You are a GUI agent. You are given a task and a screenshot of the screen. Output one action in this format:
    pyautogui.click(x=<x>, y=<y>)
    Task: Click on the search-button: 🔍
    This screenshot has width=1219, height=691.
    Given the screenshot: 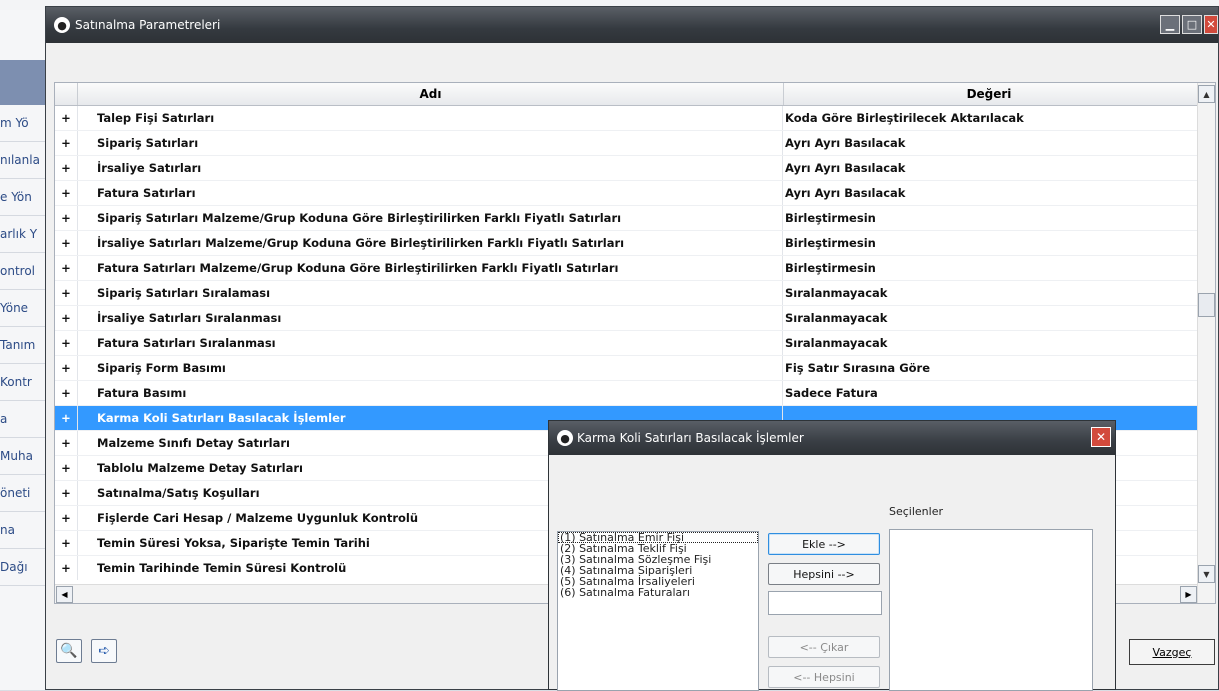 What is the action you would take?
    pyautogui.click(x=69, y=651)
    